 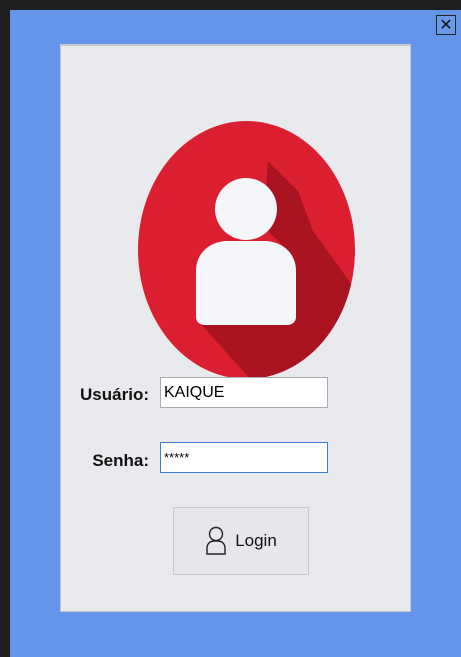 What do you see at coordinates (216, 540) in the screenshot?
I see `user-outline-icon` at bounding box center [216, 540].